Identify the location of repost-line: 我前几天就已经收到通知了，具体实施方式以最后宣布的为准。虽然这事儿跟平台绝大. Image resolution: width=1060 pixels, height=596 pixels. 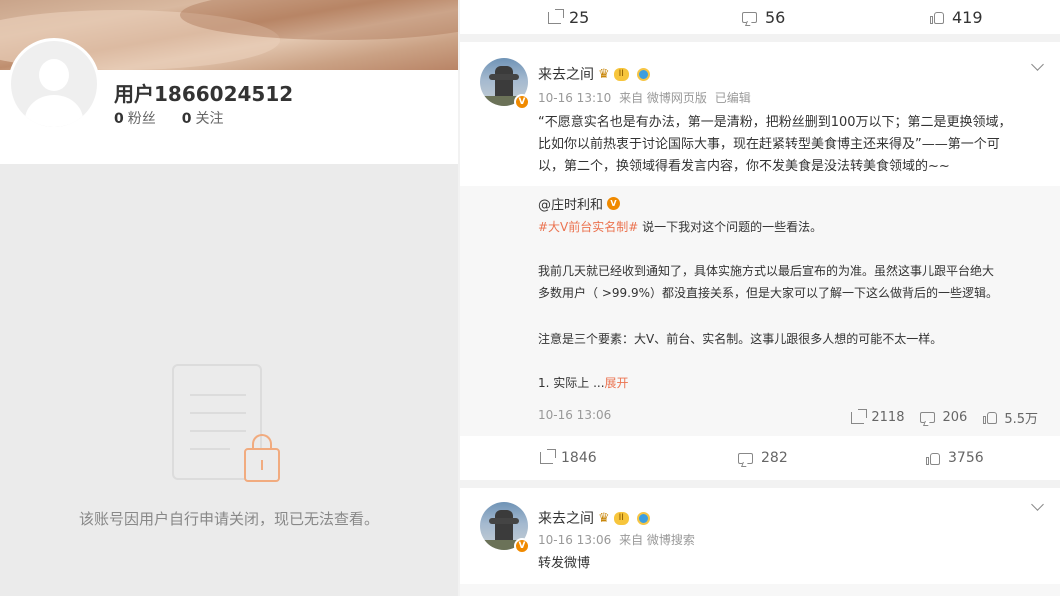
(766, 271).